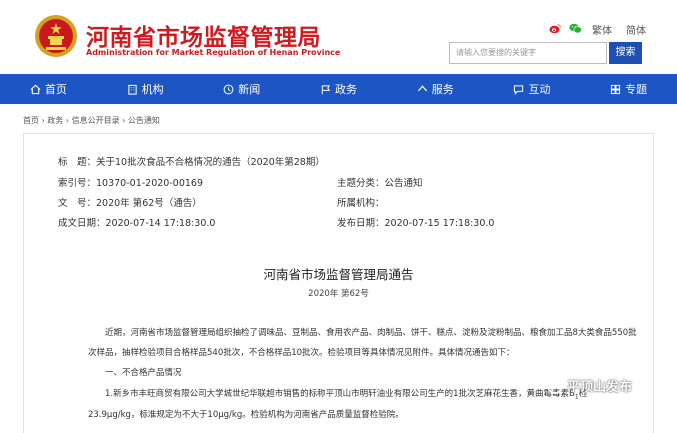  What do you see at coordinates (249, 89) in the screenshot?
I see `nav-label: 新闻` at bounding box center [249, 89].